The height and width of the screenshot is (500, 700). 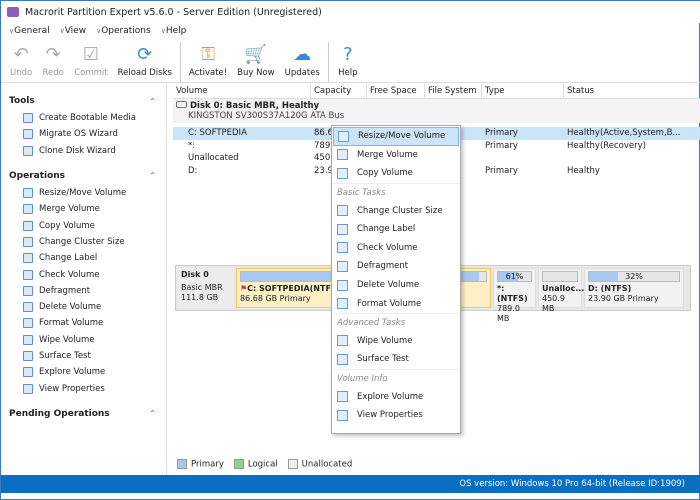 I want to click on usage-bar: 61%, so click(x=514, y=276).